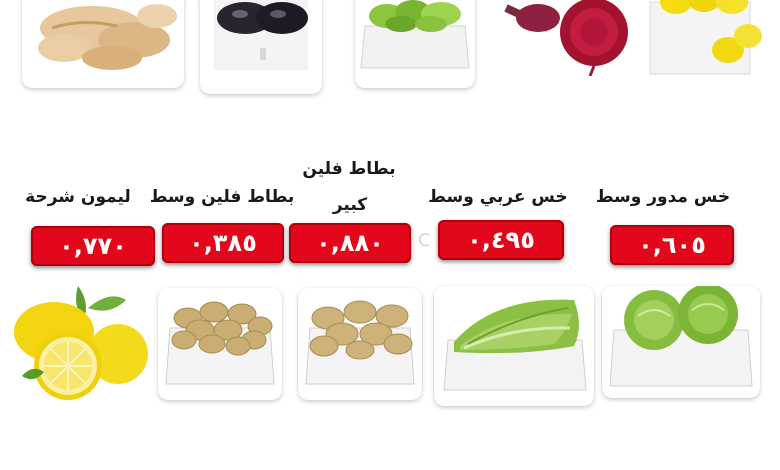 The width and height of the screenshot is (780, 470). What do you see at coordinates (415, 34) in the screenshot?
I see `vegetable-box-icon` at bounding box center [415, 34].